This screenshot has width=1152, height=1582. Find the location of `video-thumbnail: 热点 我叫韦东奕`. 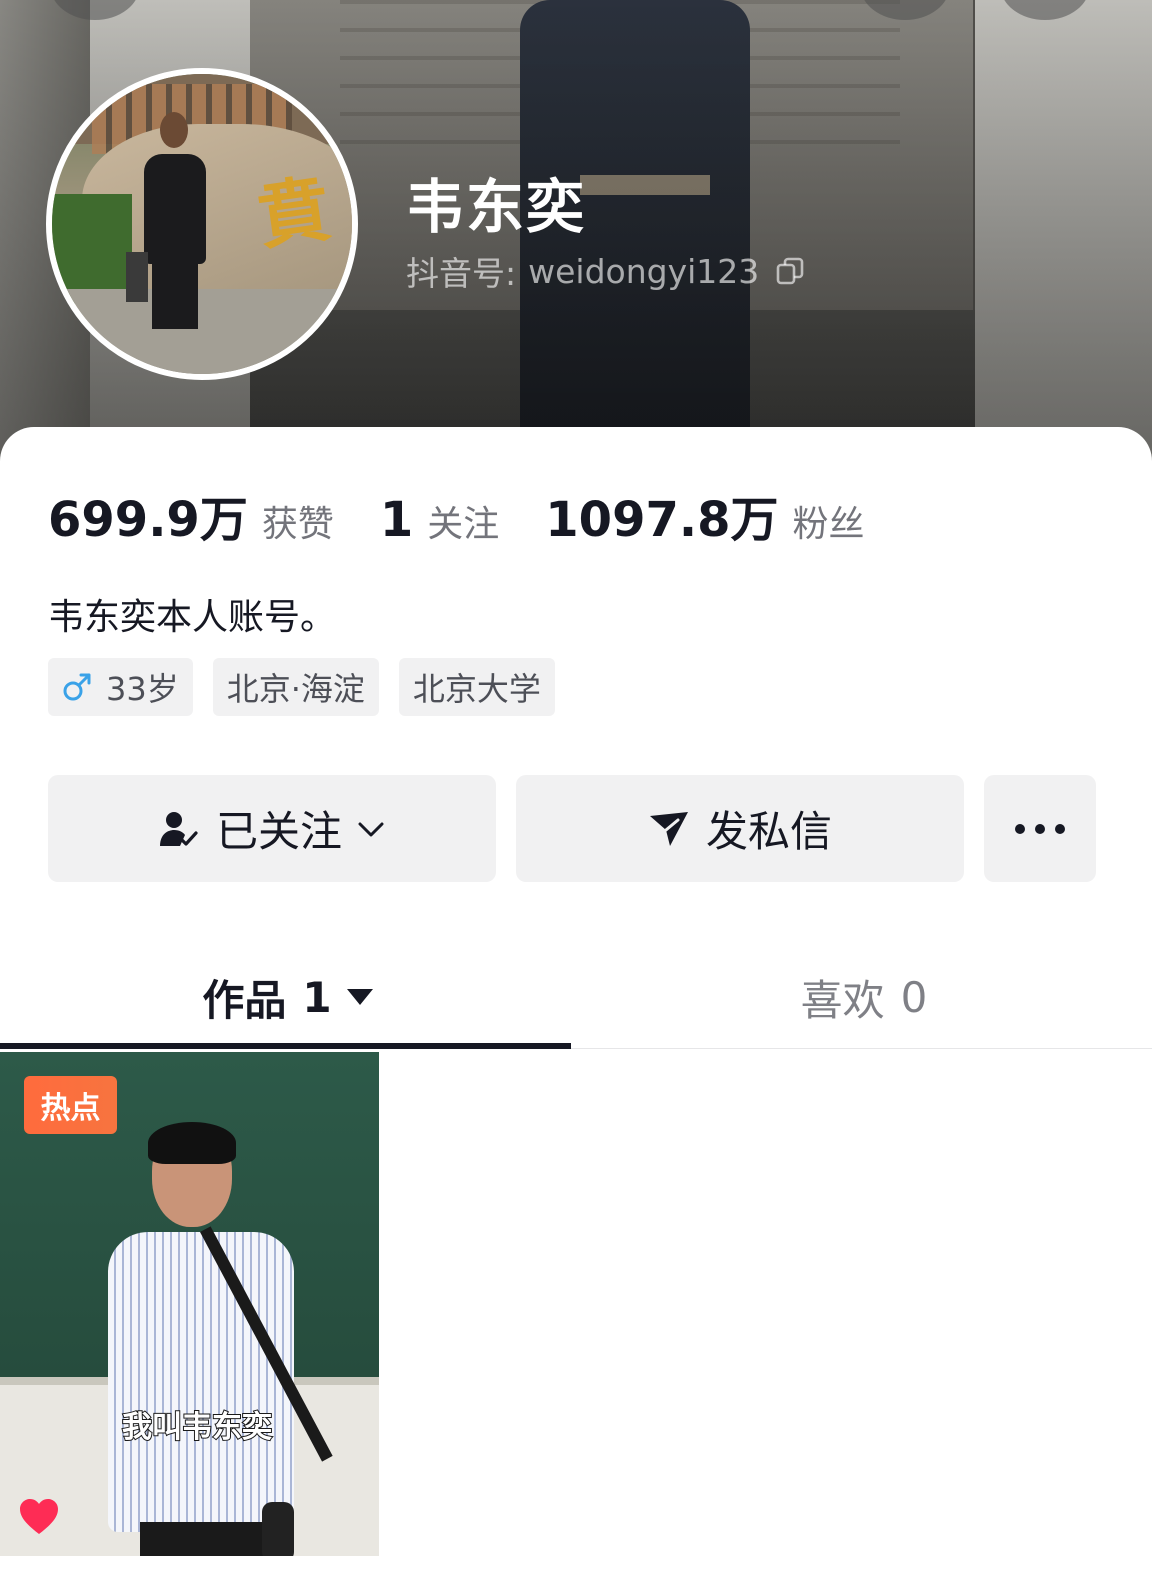

video-thumbnail: 热点 我叫韦东奕 is located at coordinates (189, 1304).